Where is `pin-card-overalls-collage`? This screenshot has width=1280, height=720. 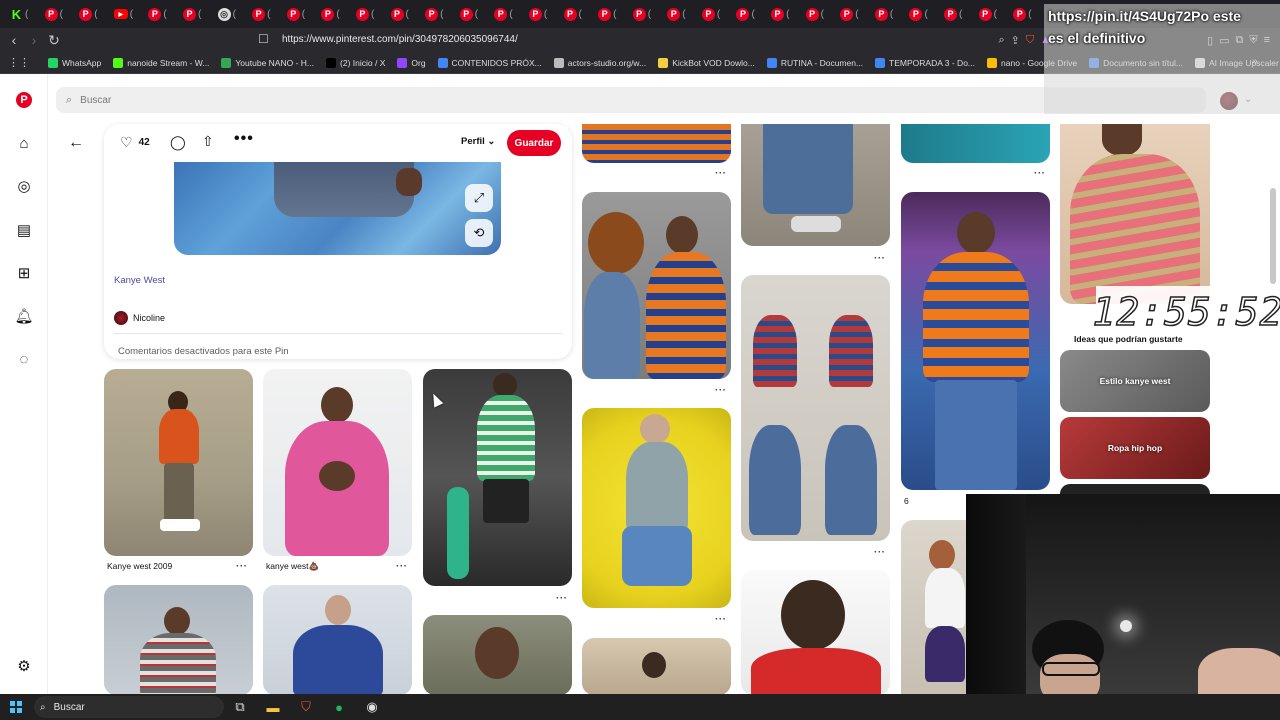 pin-card-overalls-collage is located at coordinates (815, 408).